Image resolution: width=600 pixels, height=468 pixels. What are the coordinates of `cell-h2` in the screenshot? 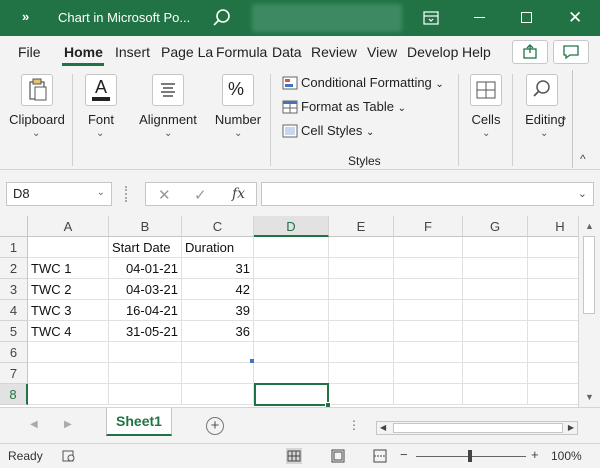 It's located at (553, 268).